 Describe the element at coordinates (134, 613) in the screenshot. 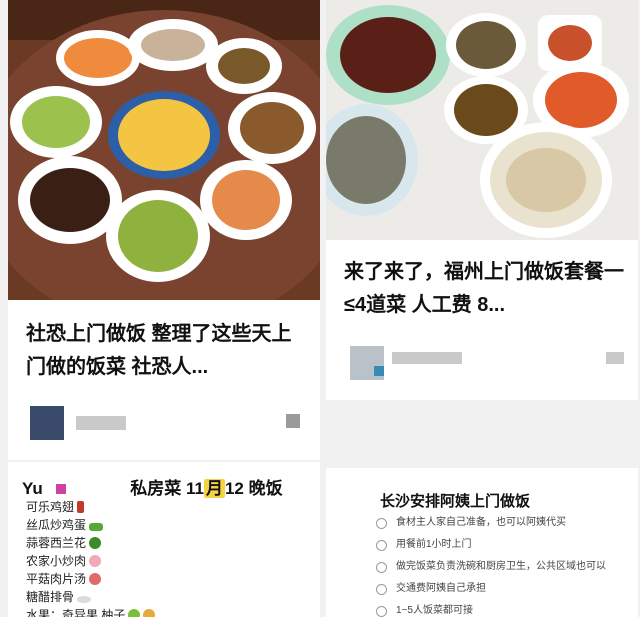

I see `kiwi-icon` at that location.